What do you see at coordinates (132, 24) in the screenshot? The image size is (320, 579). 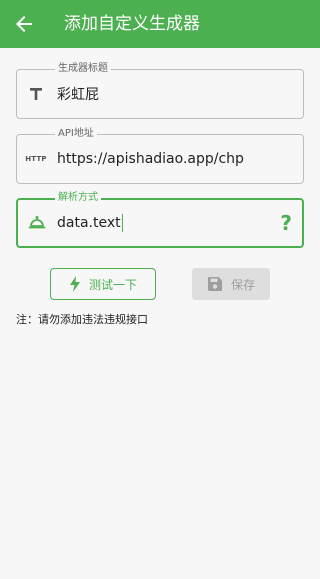 I see `page-title: 添加自定义生成器` at bounding box center [132, 24].